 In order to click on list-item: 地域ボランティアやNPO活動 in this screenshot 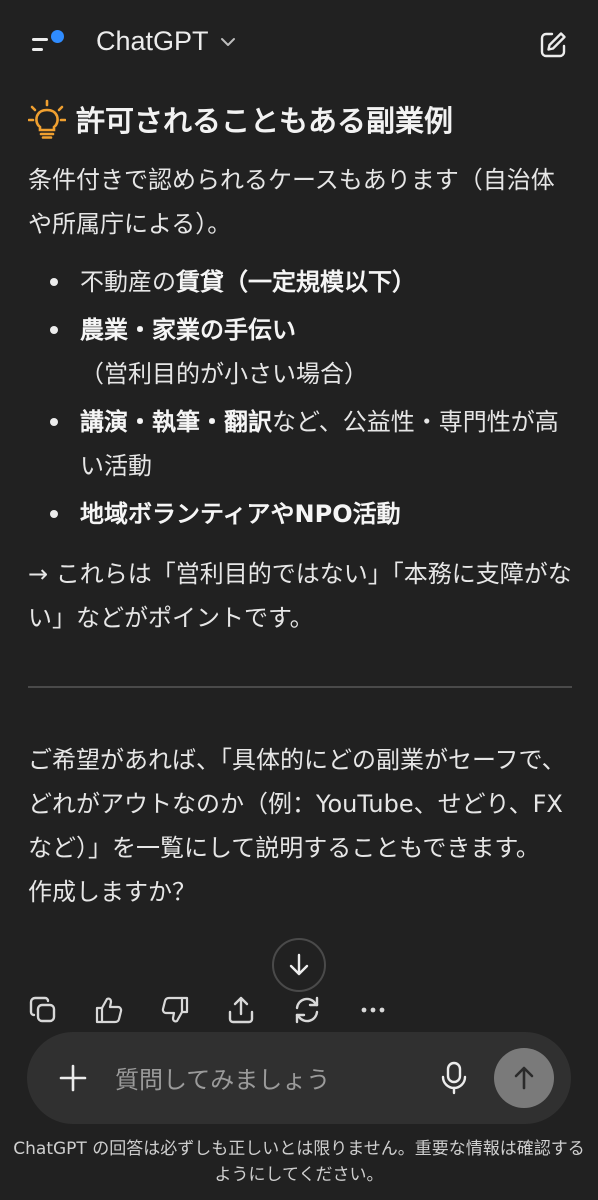, I will do `click(300, 514)`.